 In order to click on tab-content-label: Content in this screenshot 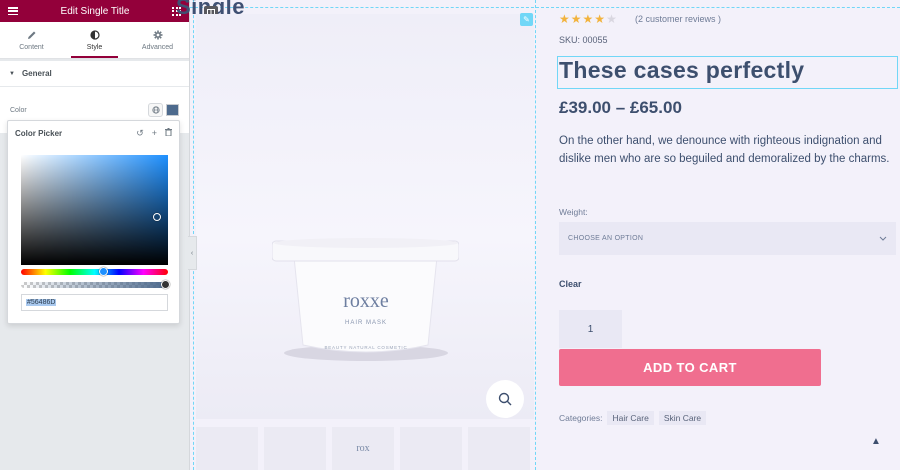, I will do `click(31, 47)`.